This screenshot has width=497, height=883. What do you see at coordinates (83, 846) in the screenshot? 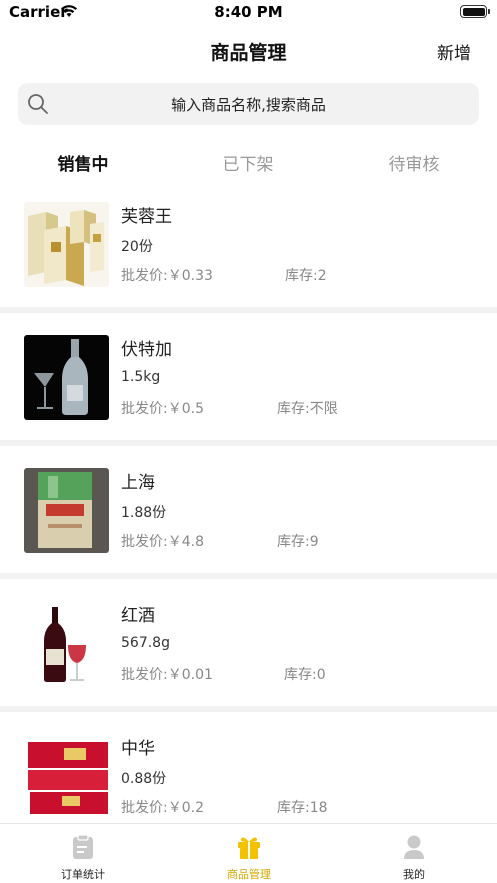
I see `clipboard-icon` at bounding box center [83, 846].